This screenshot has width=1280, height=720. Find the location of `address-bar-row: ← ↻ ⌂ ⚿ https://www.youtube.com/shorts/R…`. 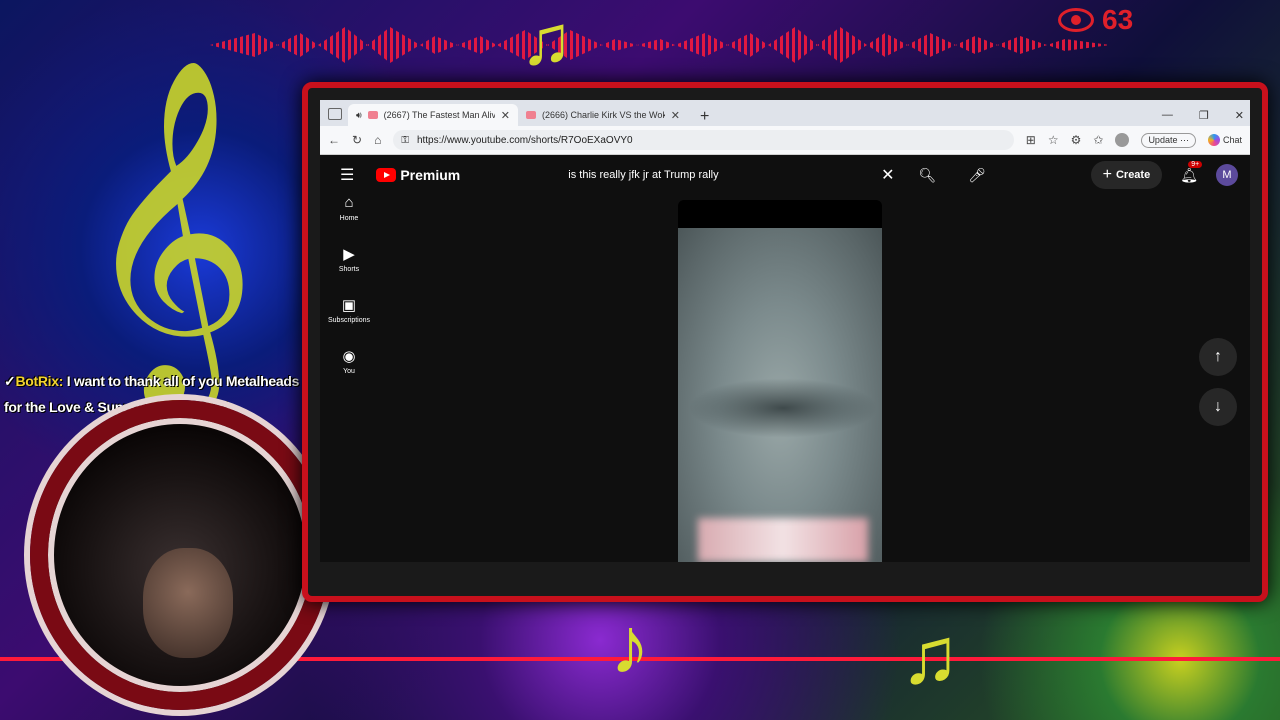

address-bar-row: ← ↻ ⌂ ⚿ https://www.youtube.com/shorts/R… is located at coordinates (785, 140).